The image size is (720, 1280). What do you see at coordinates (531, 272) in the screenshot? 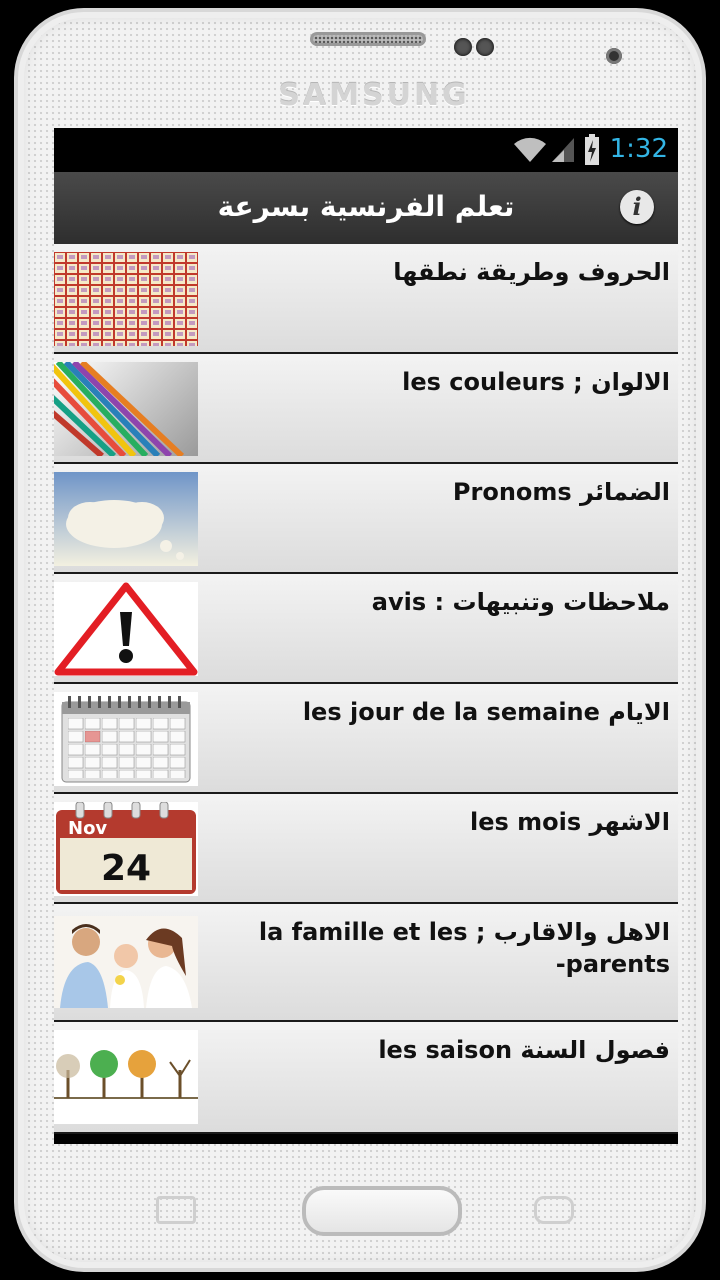
I see `list-item-label: الحروف وطريقة نطقها` at bounding box center [531, 272].